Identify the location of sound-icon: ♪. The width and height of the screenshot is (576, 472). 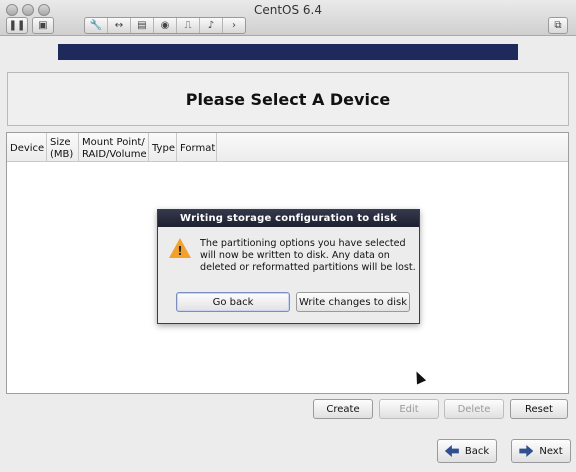
(211, 25).